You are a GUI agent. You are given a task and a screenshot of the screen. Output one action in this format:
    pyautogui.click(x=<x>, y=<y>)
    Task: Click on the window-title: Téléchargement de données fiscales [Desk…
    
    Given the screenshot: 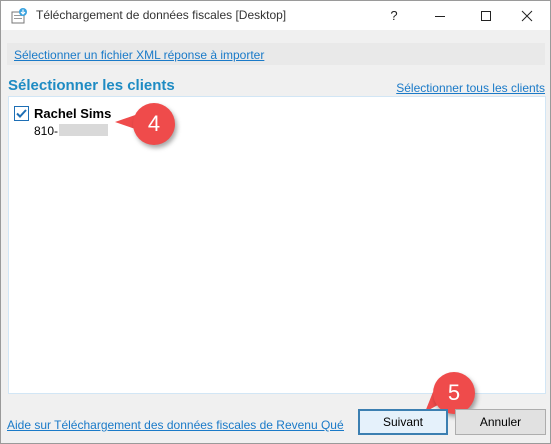 What is the action you would take?
    pyautogui.click(x=161, y=15)
    